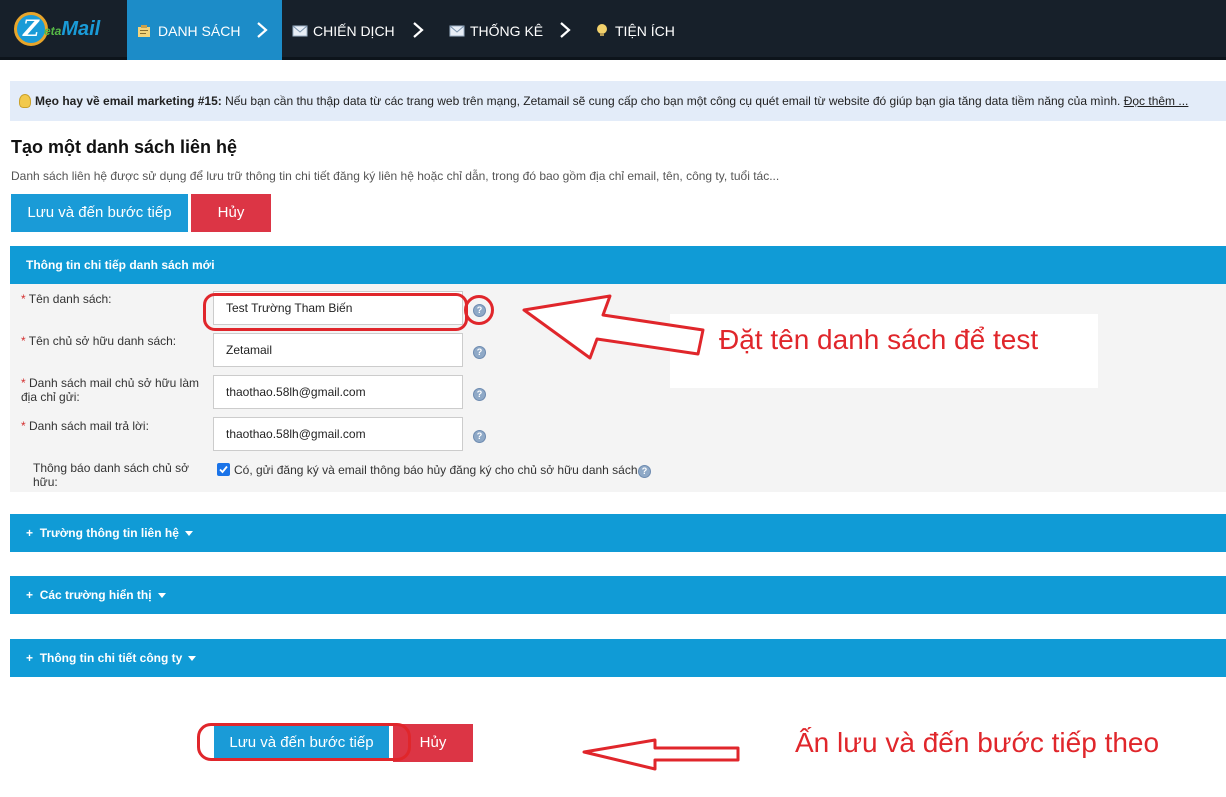 Image resolution: width=1226 pixels, height=797 pixels. What do you see at coordinates (631, 532) in the screenshot?
I see `annotation-arrow-icon` at bounding box center [631, 532].